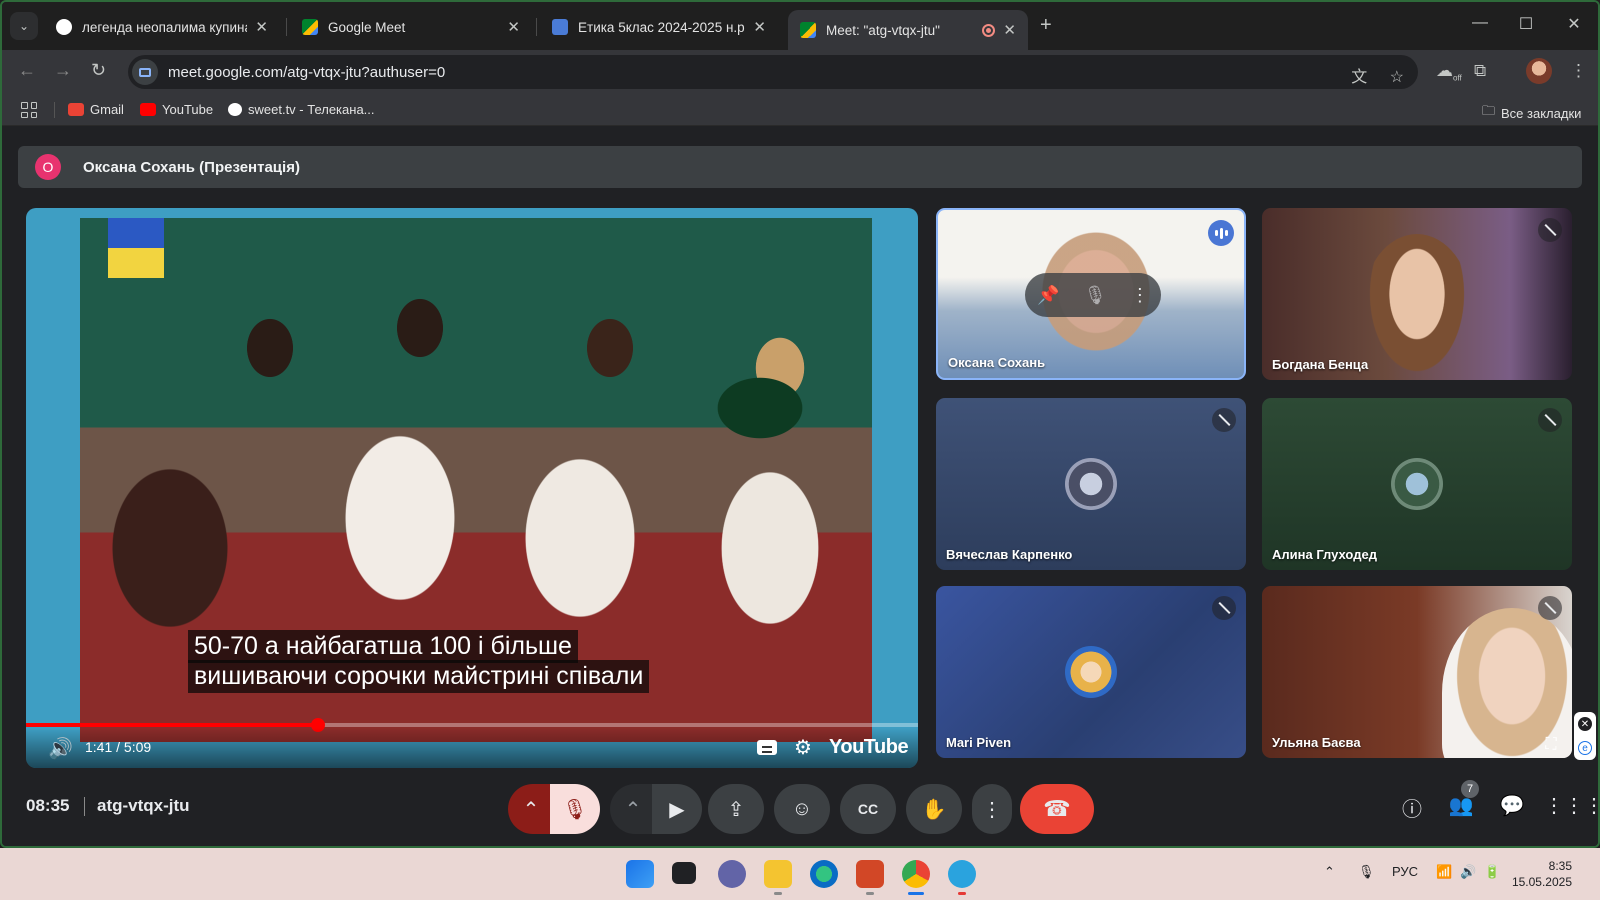 The width and height of the screenshot is (1600, 900). What do you see at coordinates (979, 742) in the screenshot?
I see `participant-name: Mari Piven` at bounding box center [979, 742].